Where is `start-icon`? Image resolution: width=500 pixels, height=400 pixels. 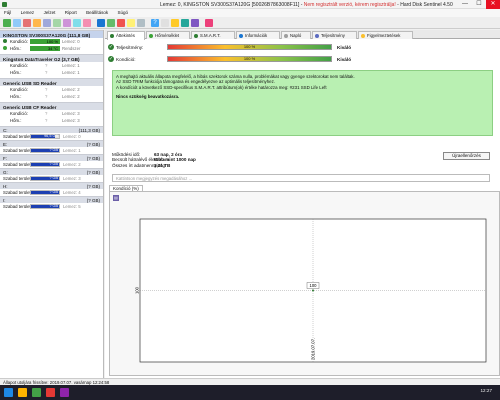 start-icon is located at coordinates (8, 392).